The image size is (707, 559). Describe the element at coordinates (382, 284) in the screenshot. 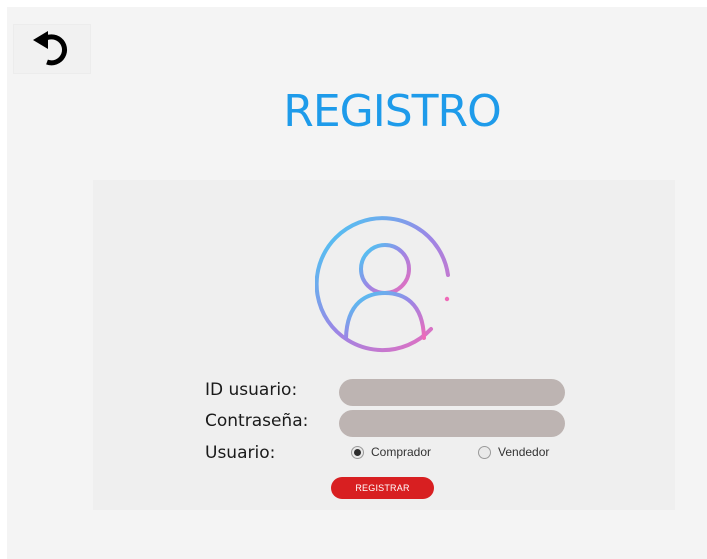

I see `user-avatar-icon` at that location.